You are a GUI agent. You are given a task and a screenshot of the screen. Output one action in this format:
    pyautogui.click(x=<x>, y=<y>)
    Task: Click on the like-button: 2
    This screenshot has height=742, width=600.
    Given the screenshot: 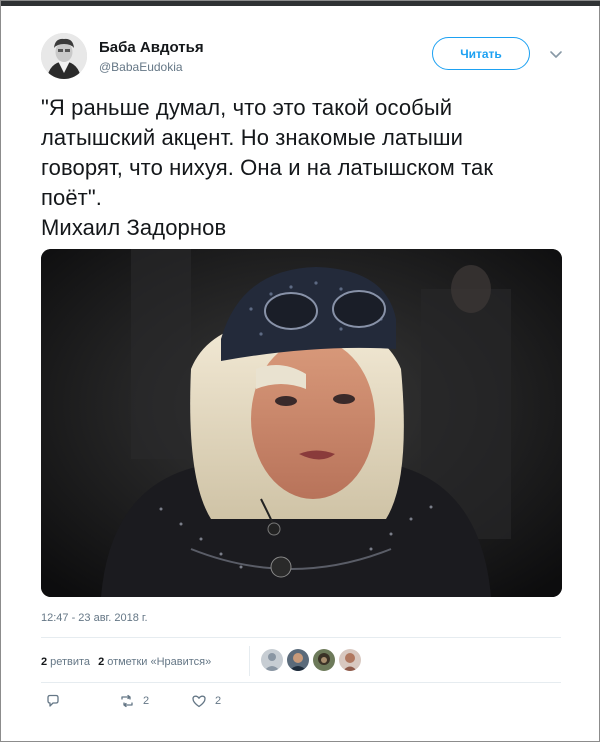 What is the action you would take?
    pyautogui.click(x=206, y=701)
    